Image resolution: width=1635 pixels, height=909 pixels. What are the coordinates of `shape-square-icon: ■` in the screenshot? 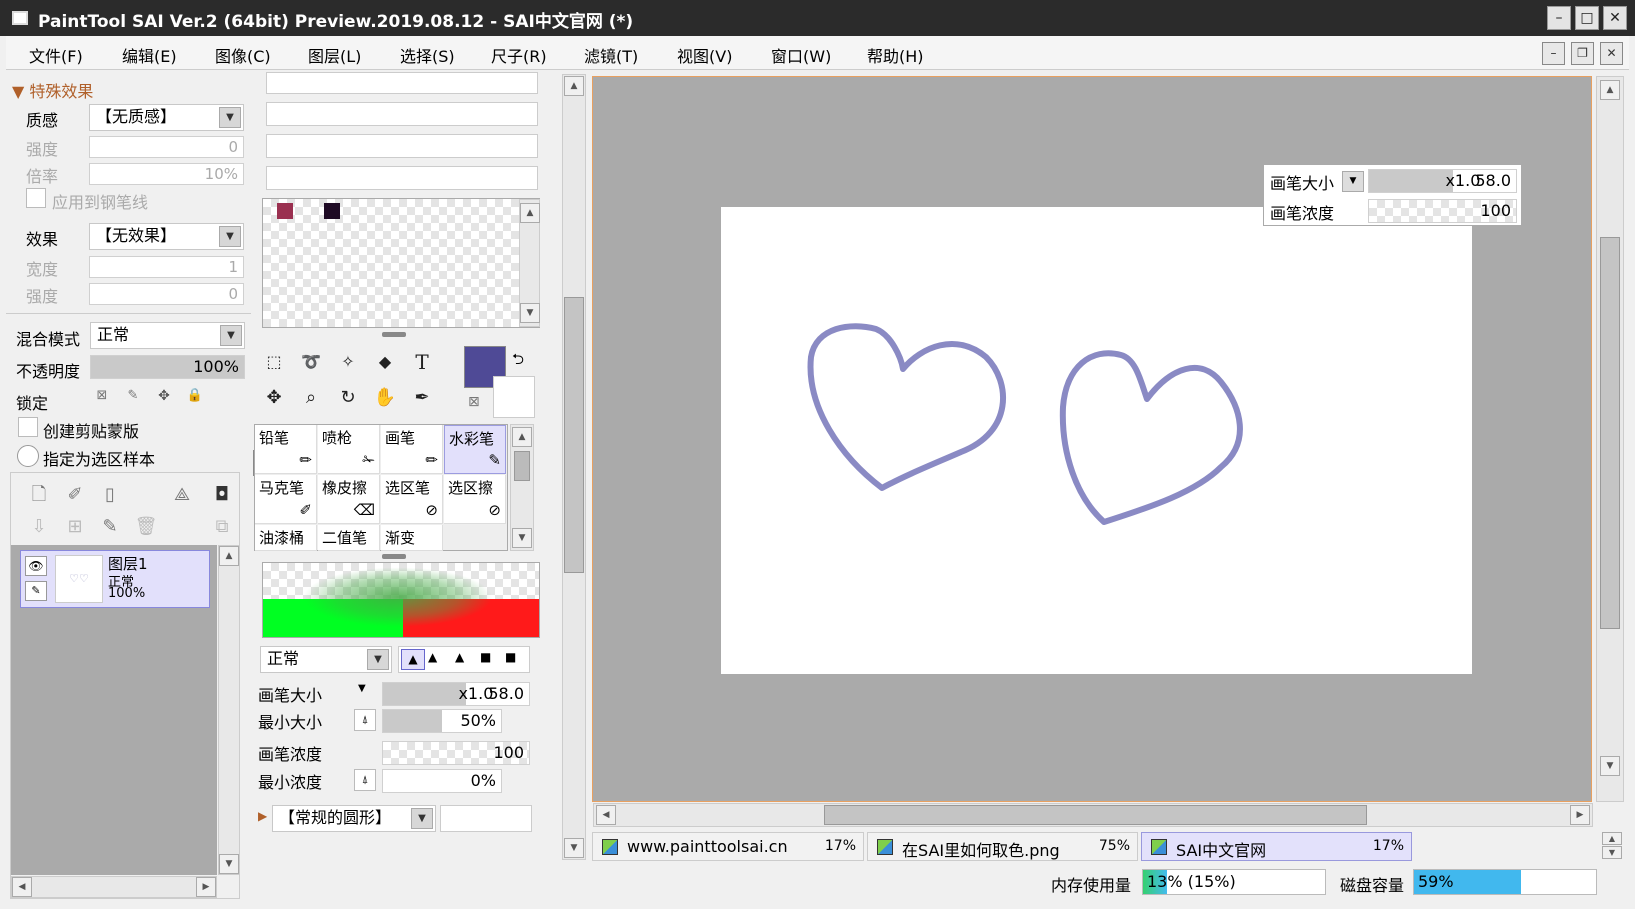 It's located at (510, 657).